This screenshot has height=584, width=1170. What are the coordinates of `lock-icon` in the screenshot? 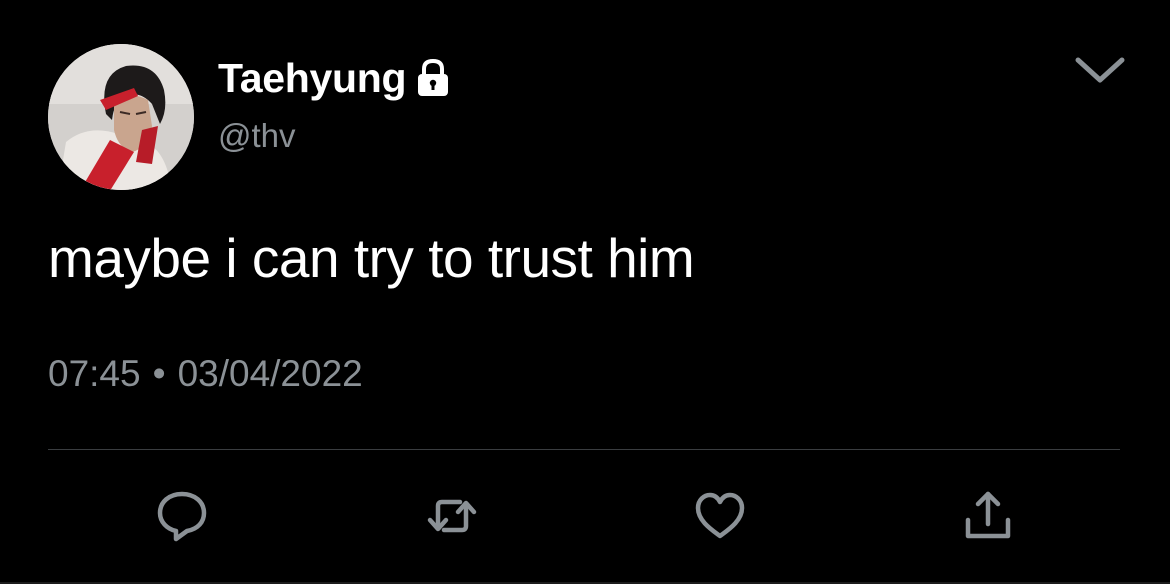 It's located at (433, 78).